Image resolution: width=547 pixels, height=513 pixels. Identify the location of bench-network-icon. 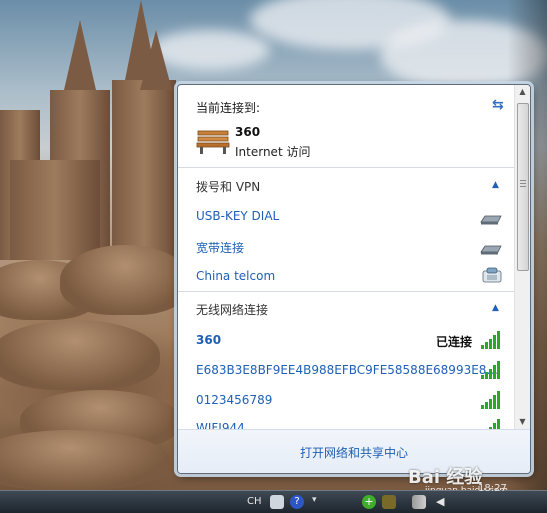
(213, 142).